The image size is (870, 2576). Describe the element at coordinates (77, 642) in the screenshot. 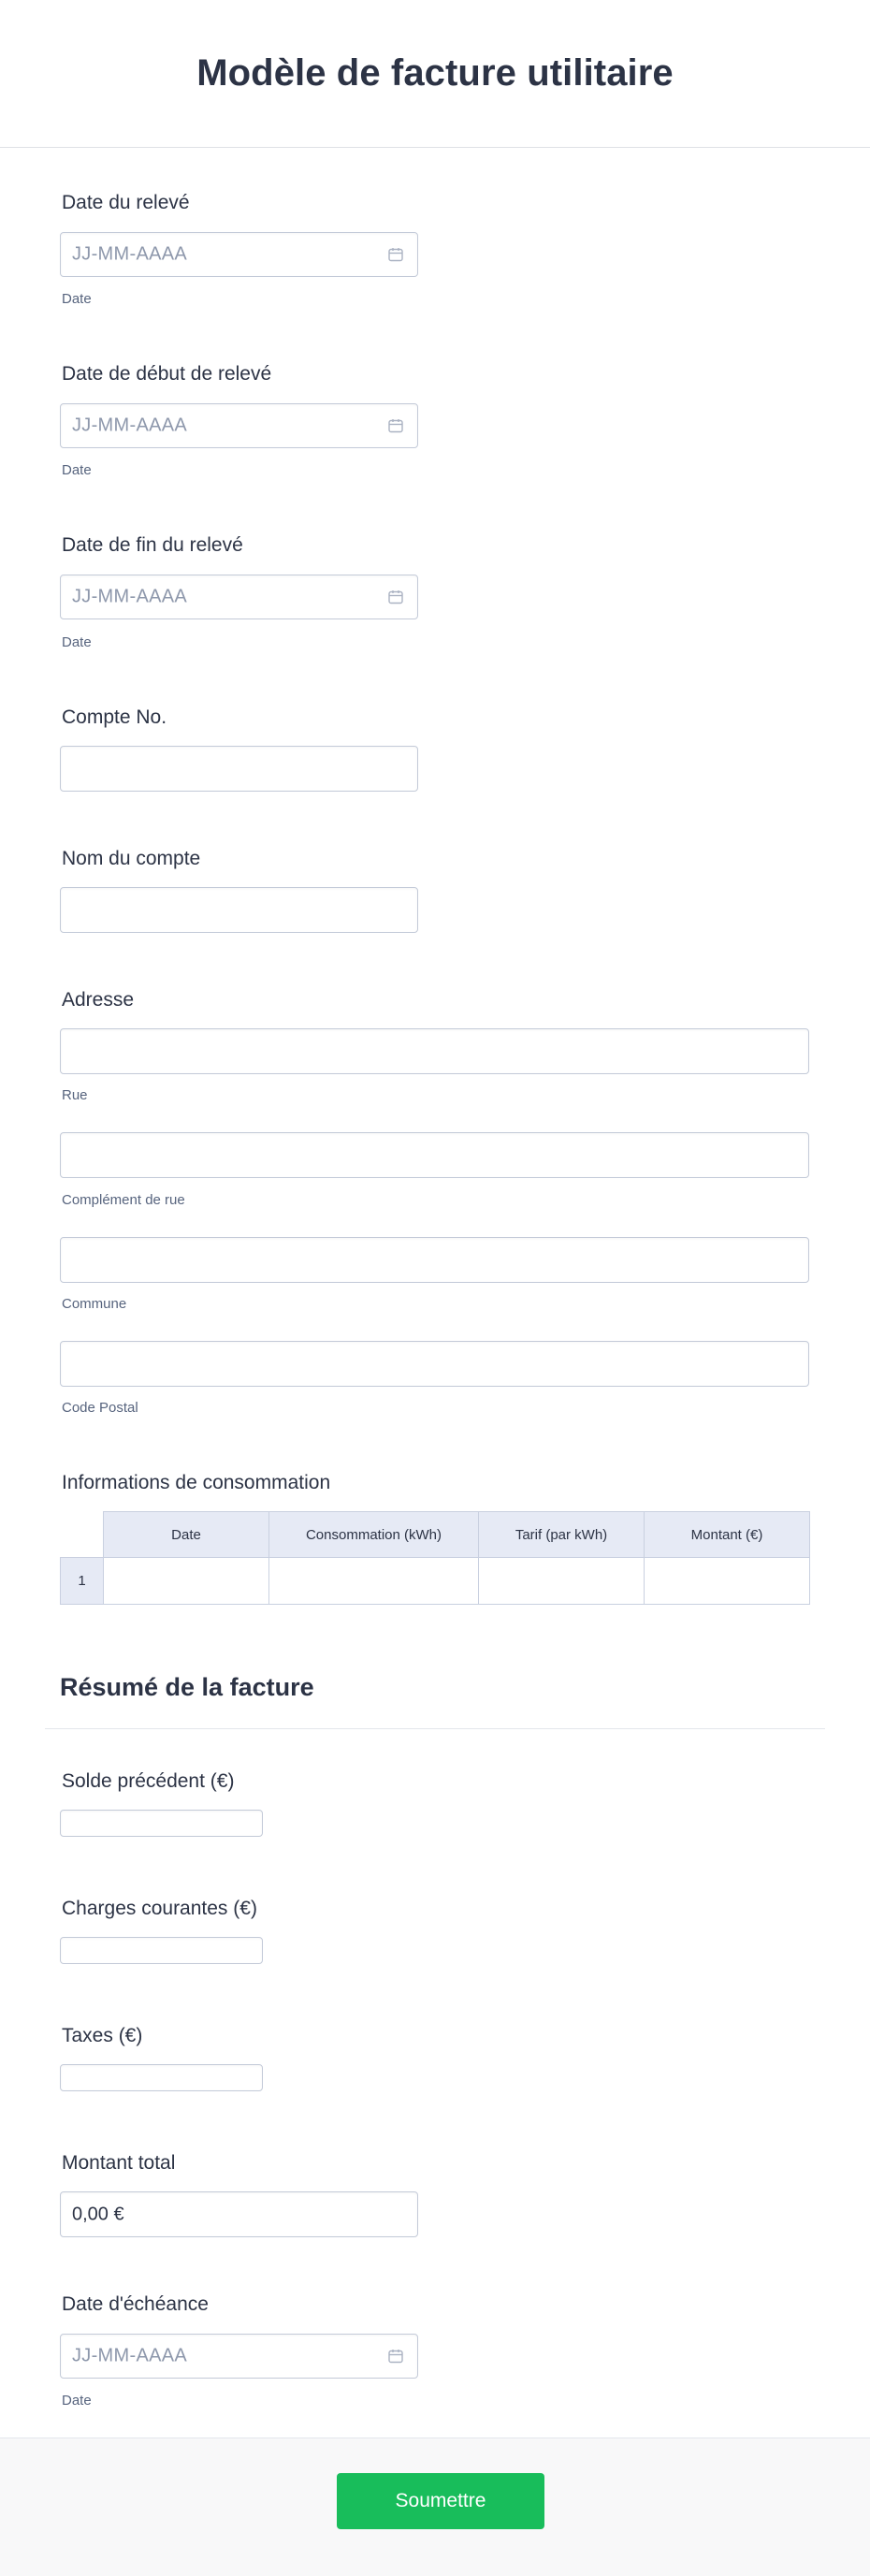

I see `end-date-sublabel: Date` at that location.